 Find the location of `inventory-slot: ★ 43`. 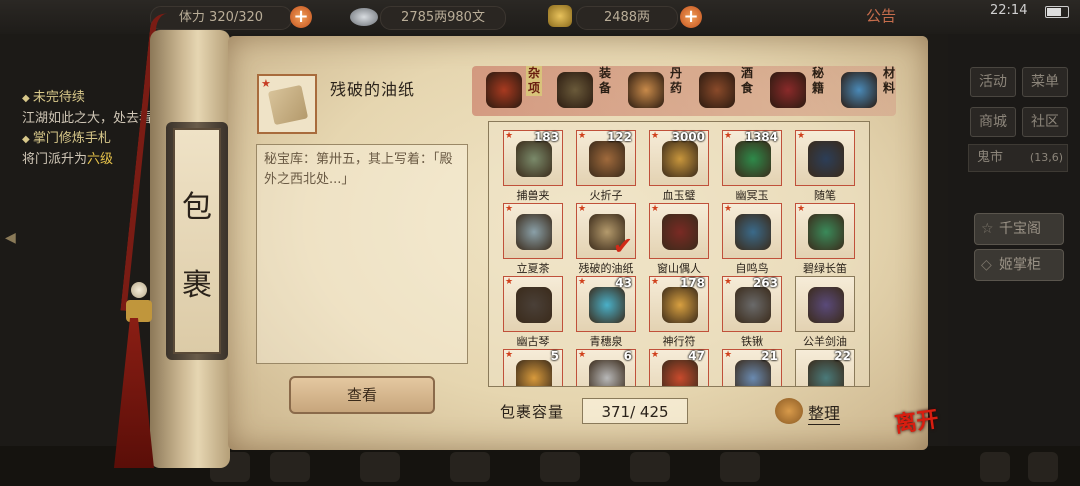

inventory-slot: ★ 43 is located at coordinates (606, 304).